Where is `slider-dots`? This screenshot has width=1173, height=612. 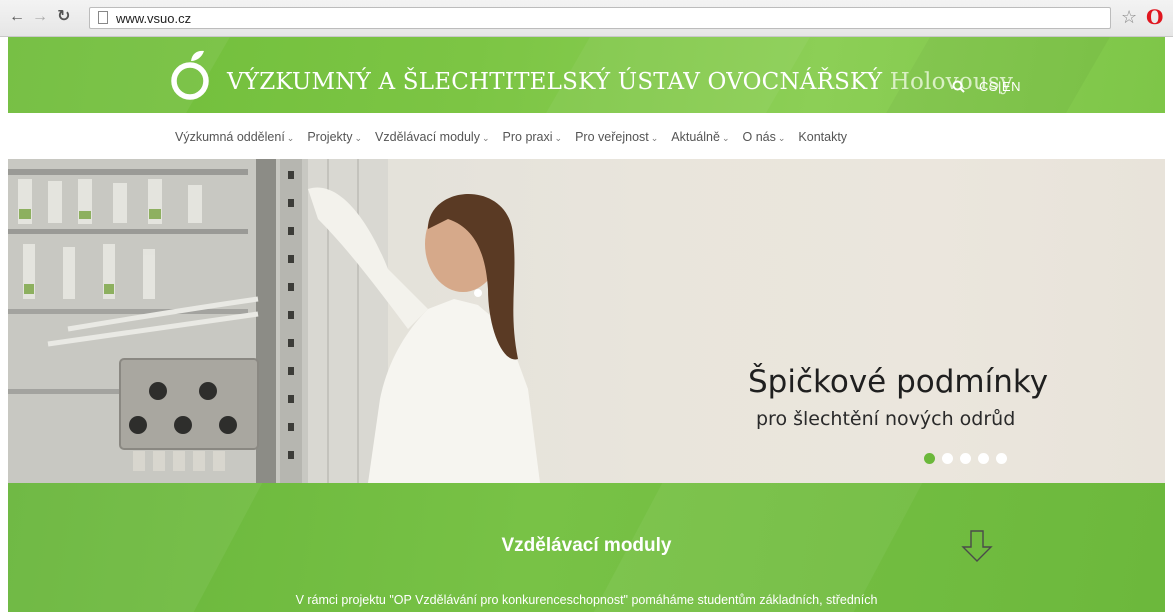 slider-dots is located at coordinates (969, 458).